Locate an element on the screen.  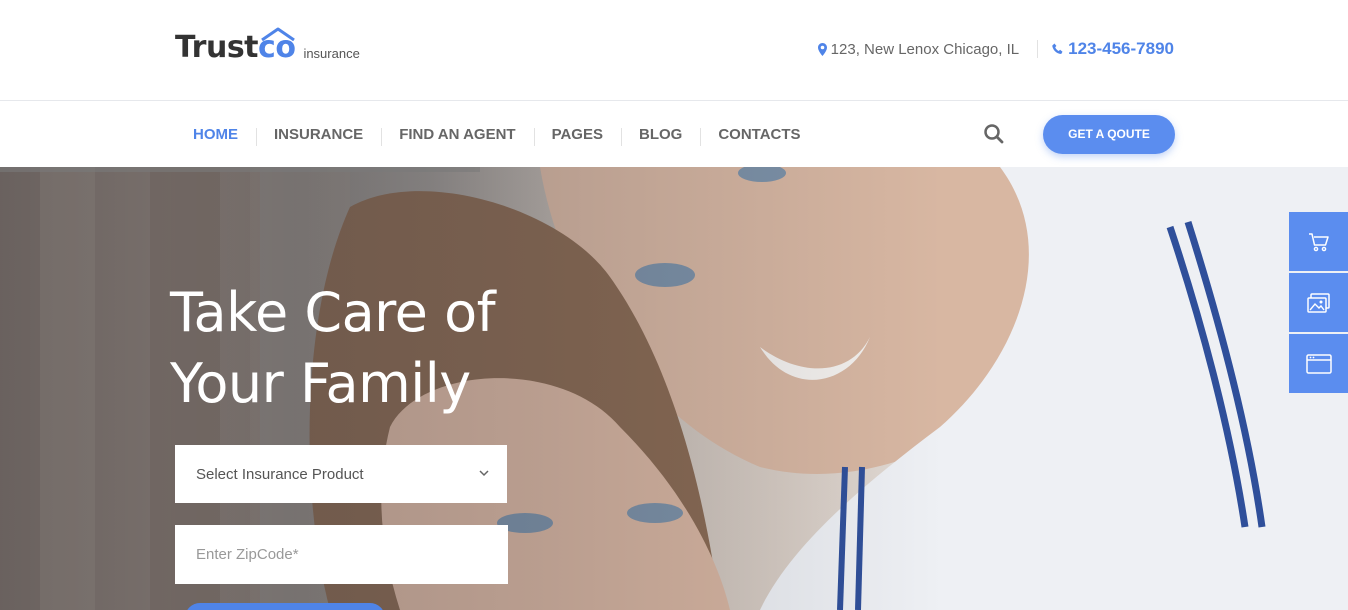
nav-item-contacts: CONTACTS is located at coordinates (759, 136).